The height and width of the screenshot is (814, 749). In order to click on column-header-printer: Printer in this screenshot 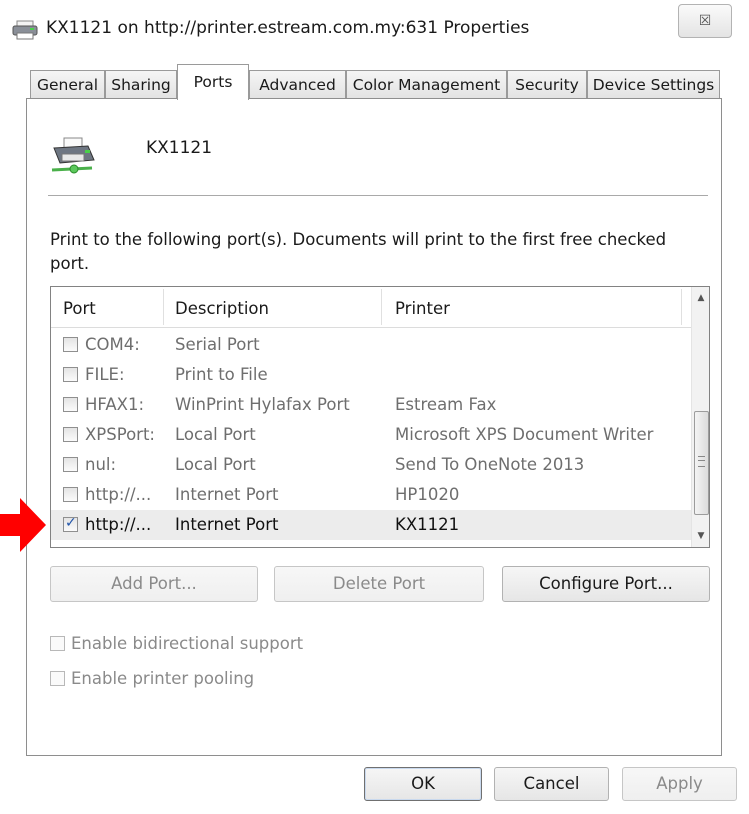, I will do `click(422, 308)`.